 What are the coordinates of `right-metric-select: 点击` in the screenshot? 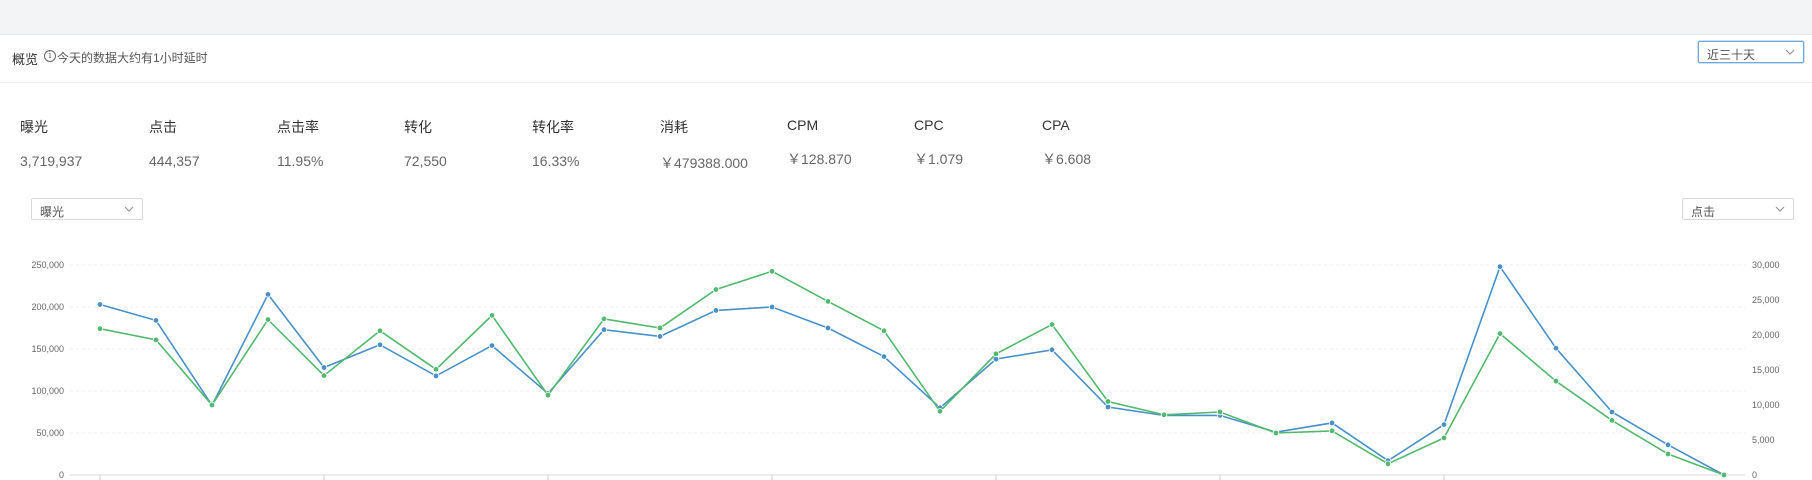 It's located at (1738, 209).